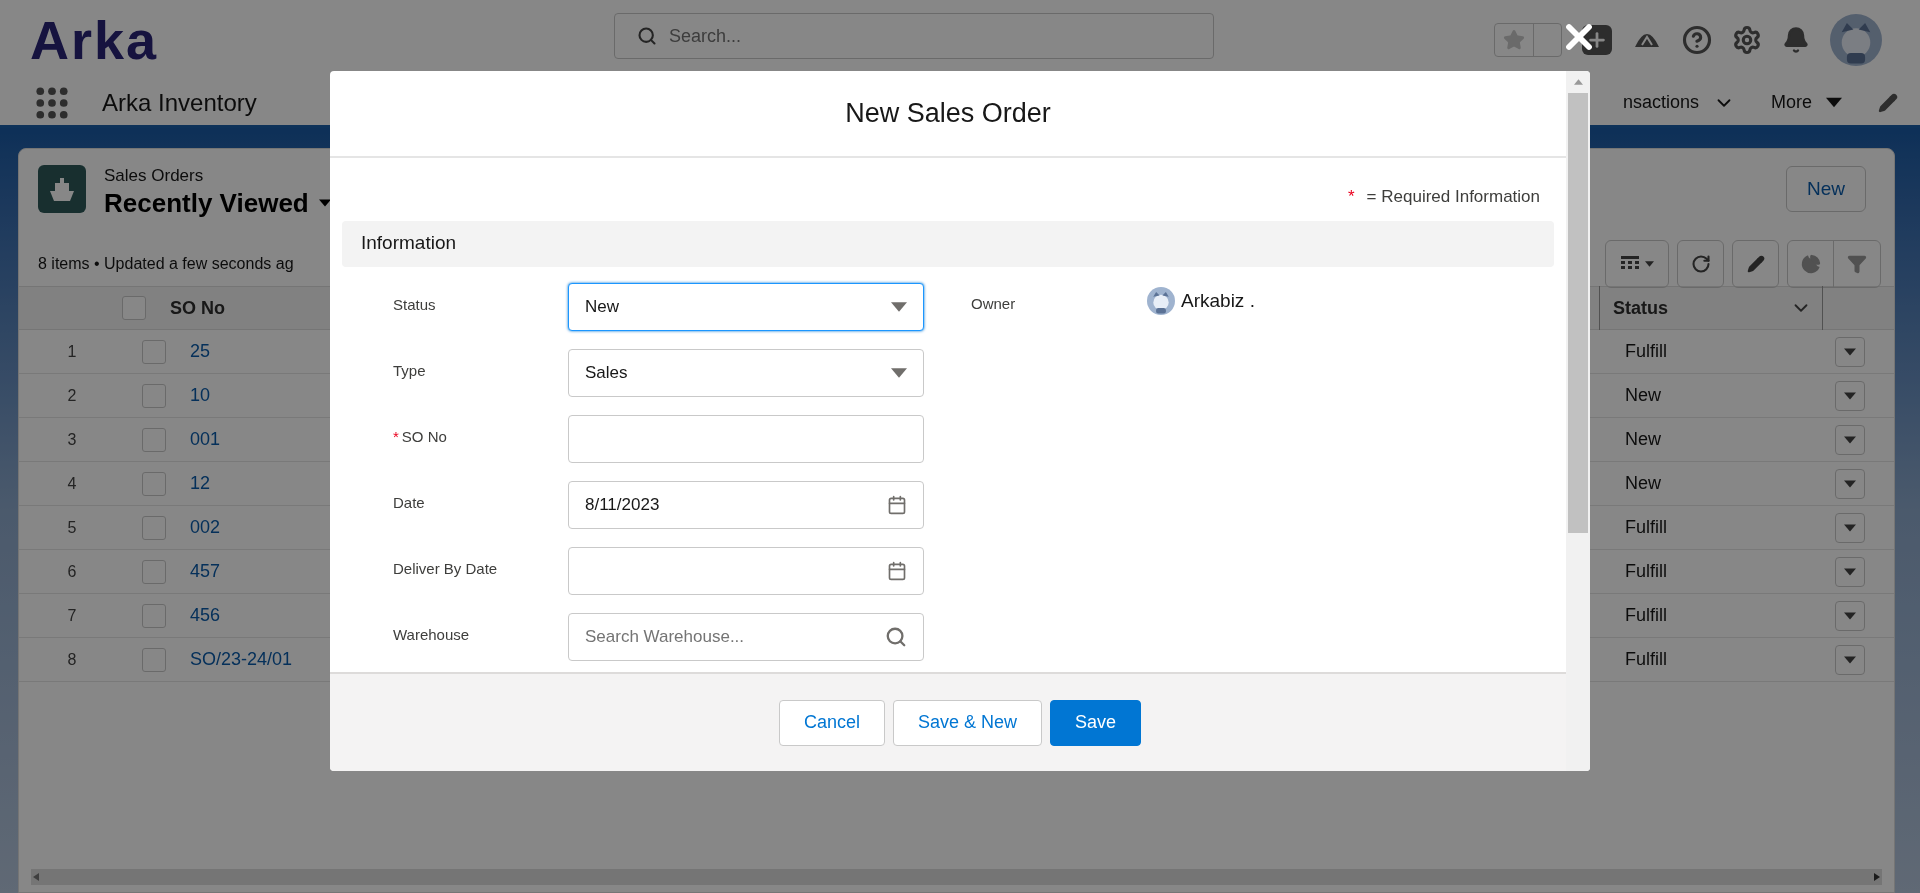 Image resolution: width=1920 pixels, height=893 pixels. What do you see at coordinates (948, 243) in the screenshot?
I see `section-header: Information` at bounding box center [948, 243].